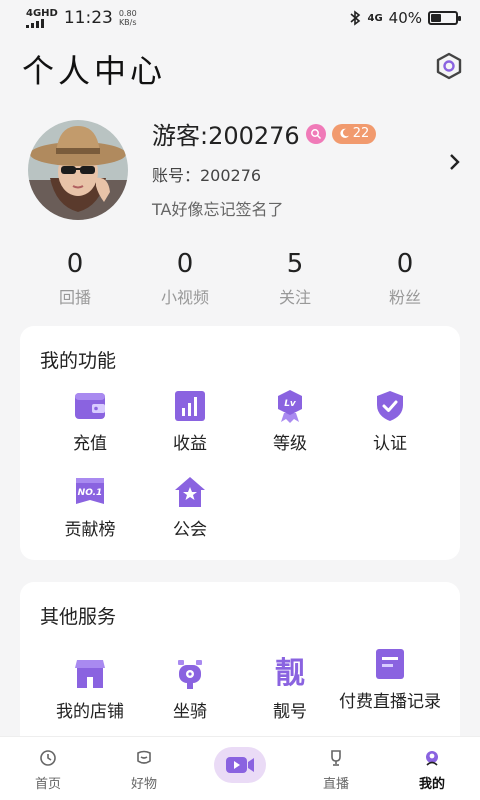 This screenshot has height=800, width=480. Describe the element at coordinates (184, 297) in the screenshot. I see `stat-label: 小视频` at that location.